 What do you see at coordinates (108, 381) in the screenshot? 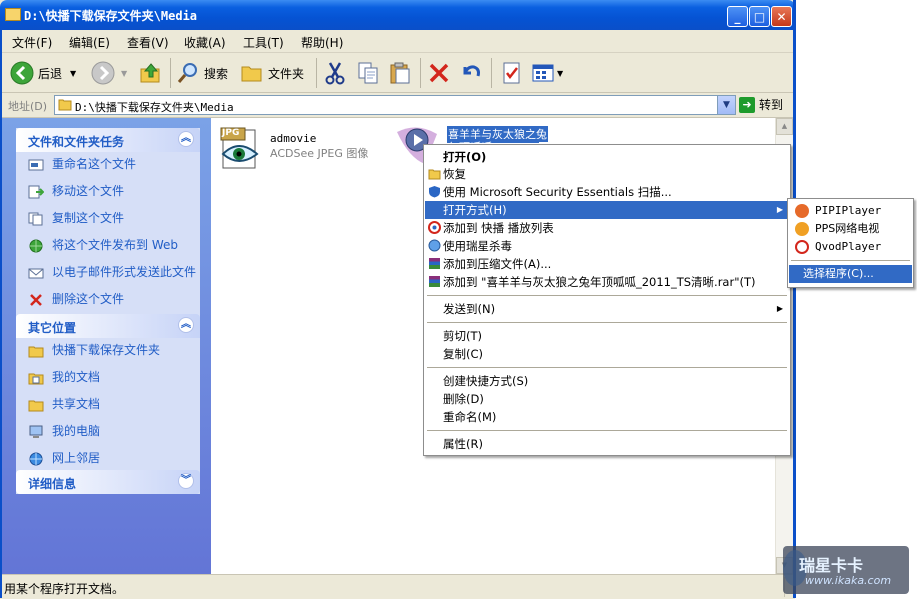
I see `place-my-documents: 我的文档` at bounding box center [108, 381].